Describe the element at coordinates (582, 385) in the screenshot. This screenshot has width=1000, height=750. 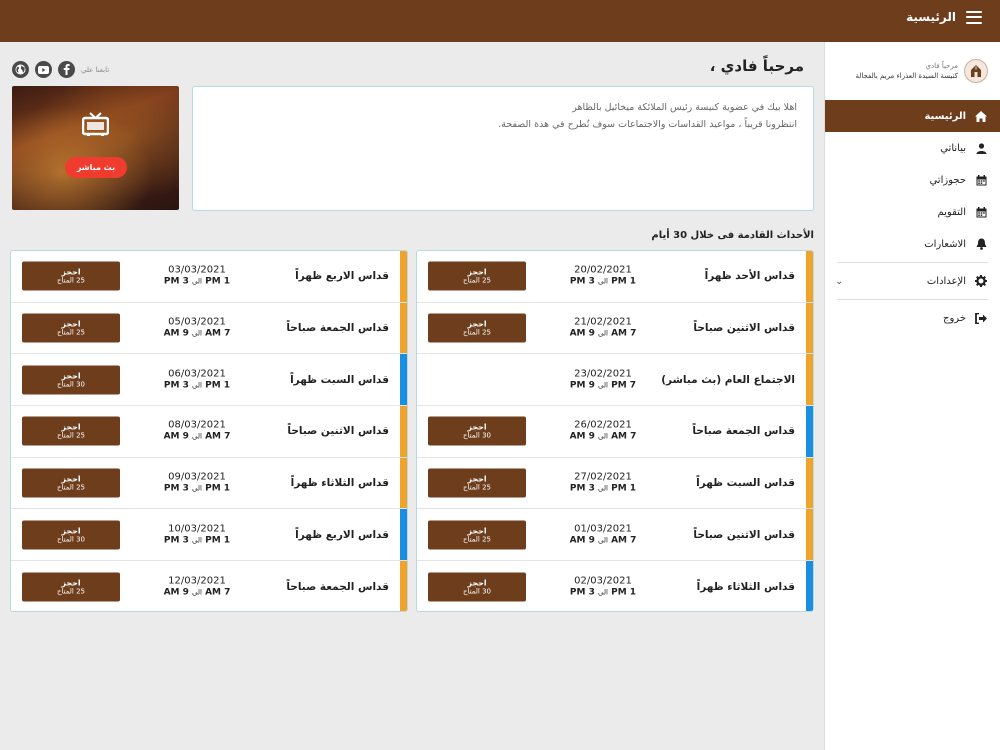
I see `event-time-to: 9 PM` at that location.